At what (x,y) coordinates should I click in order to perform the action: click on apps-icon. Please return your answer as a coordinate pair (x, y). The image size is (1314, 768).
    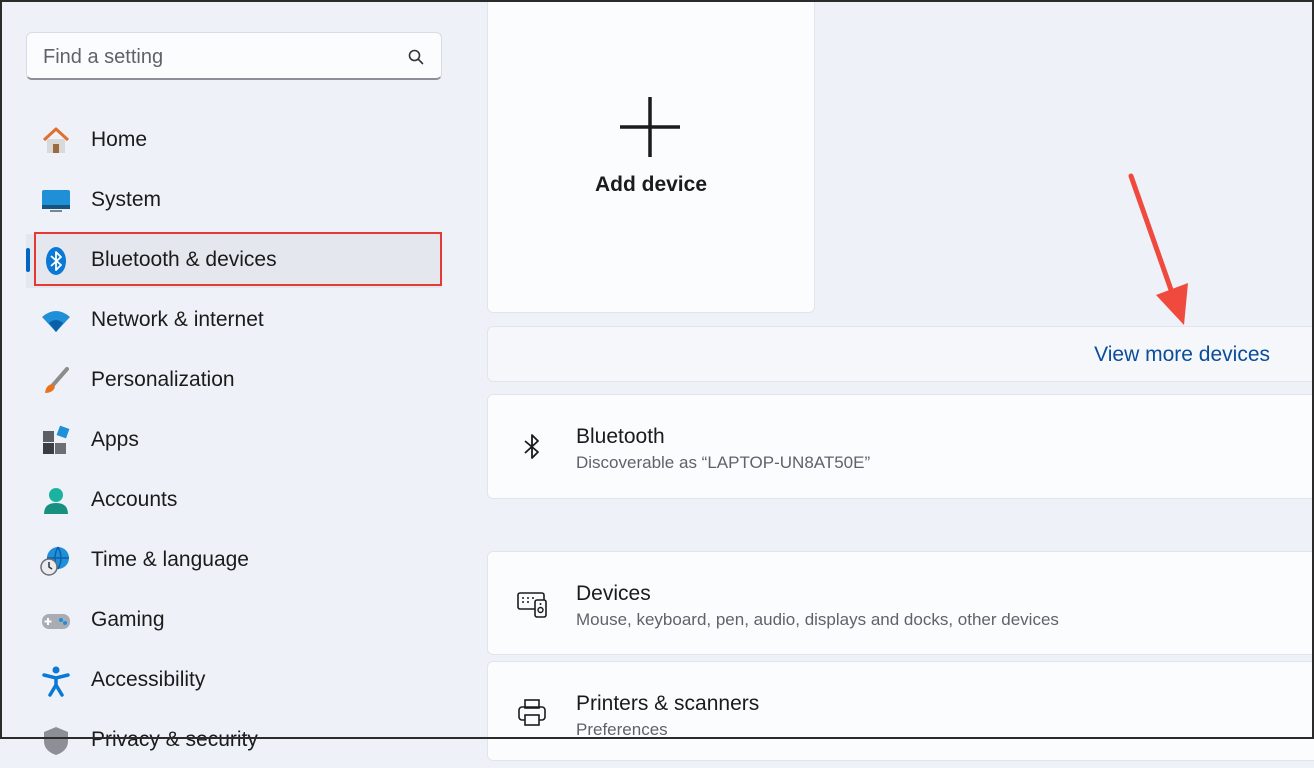
    Looking at the image, I should click on (56, 439).